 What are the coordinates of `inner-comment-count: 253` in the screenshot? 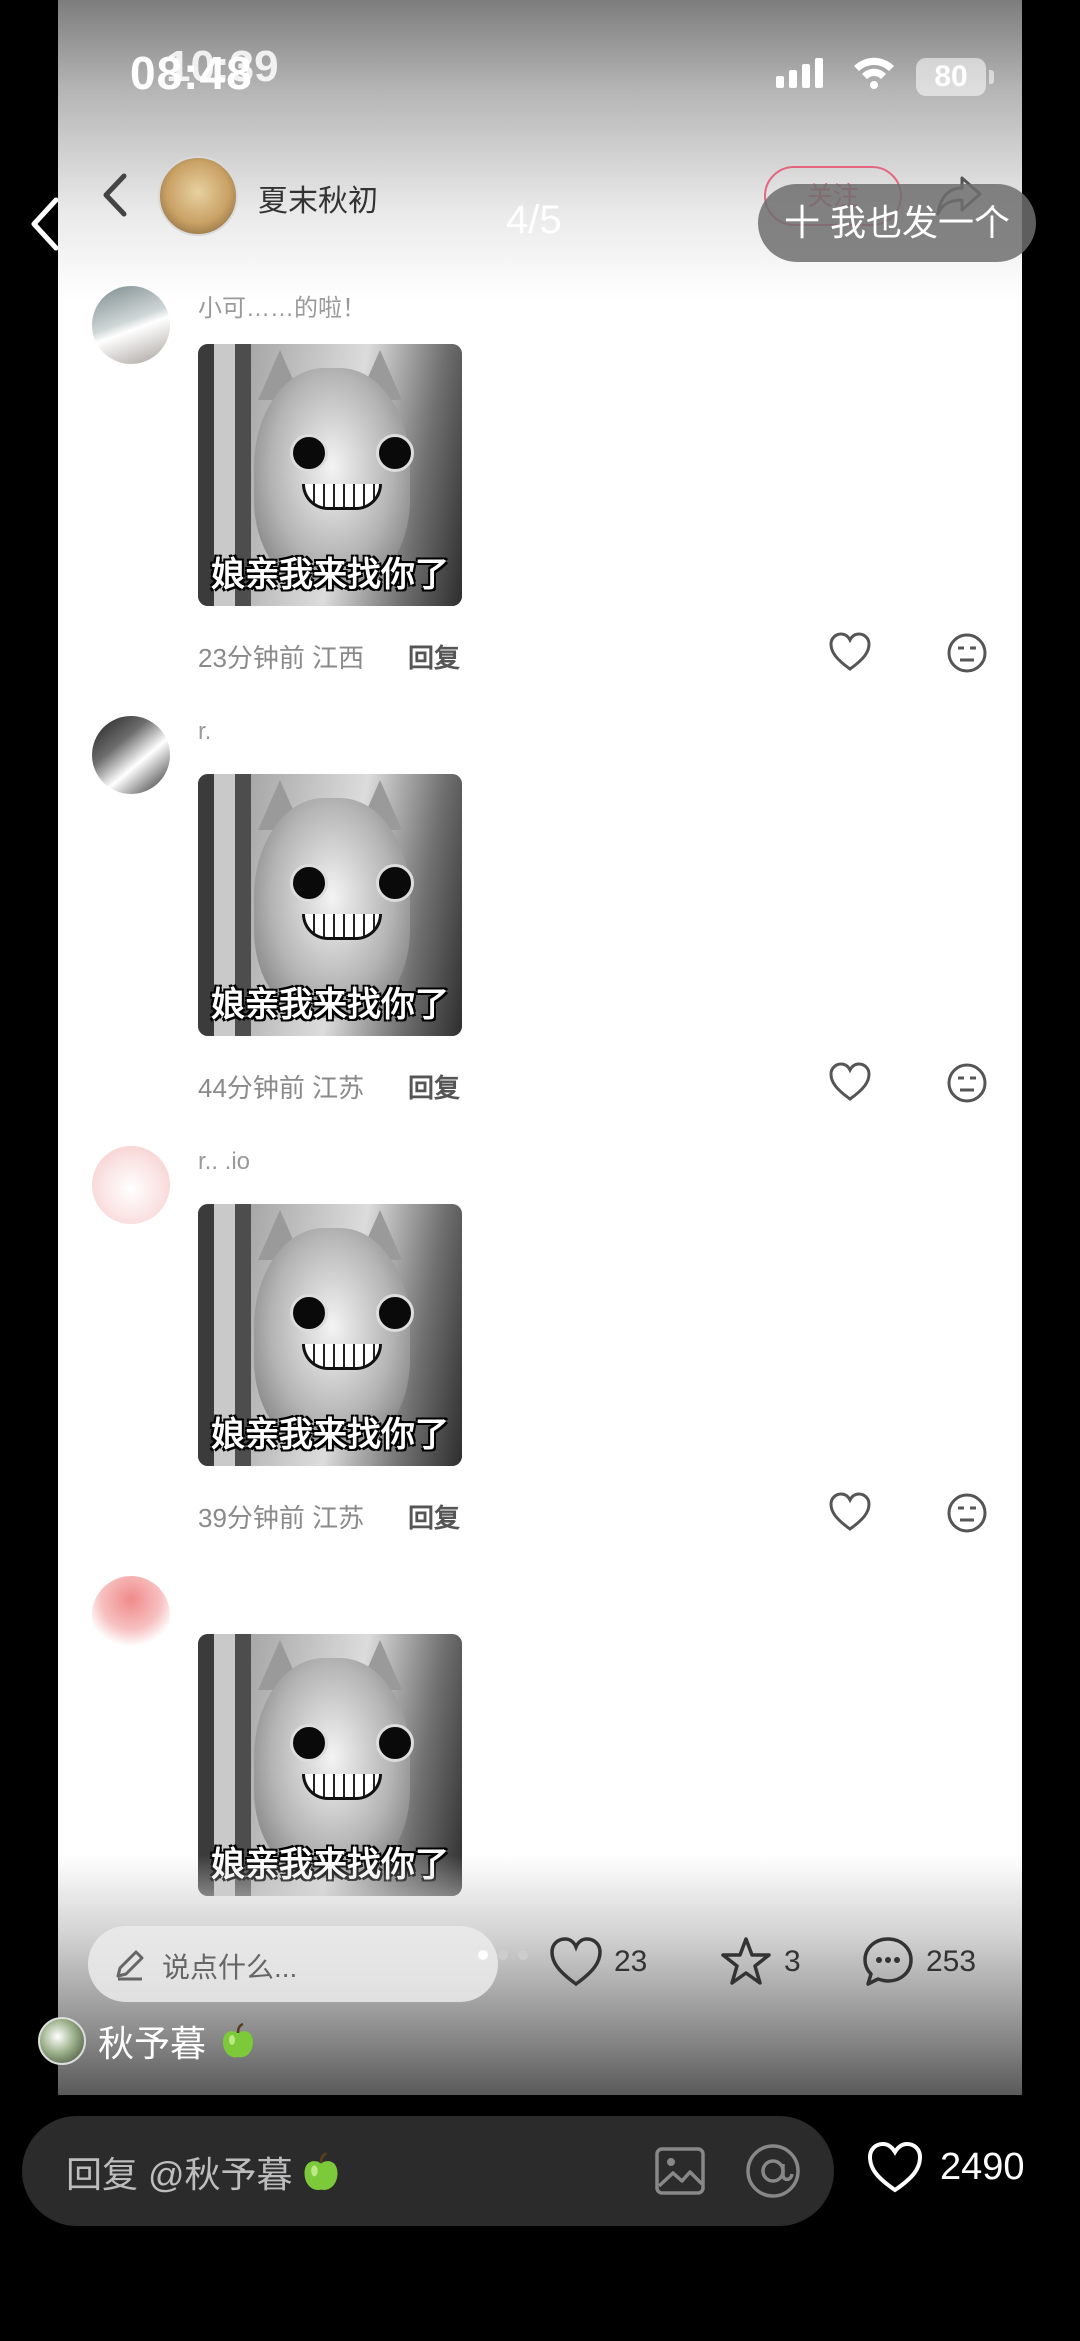 It's located at (951, 1961).